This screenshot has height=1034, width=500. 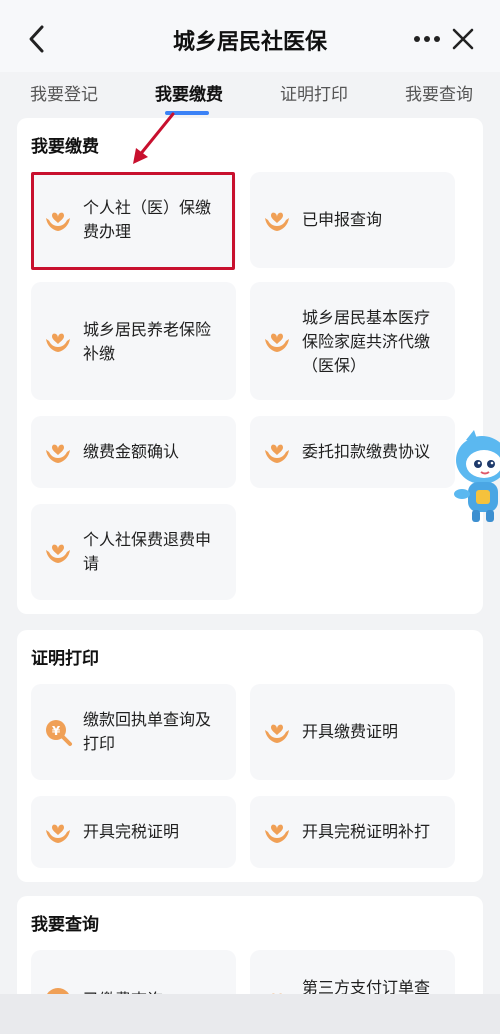 What do you see at coordinates (427, 39) in the screenshot?
I see `more-icon` at bounding box center [427, 39].